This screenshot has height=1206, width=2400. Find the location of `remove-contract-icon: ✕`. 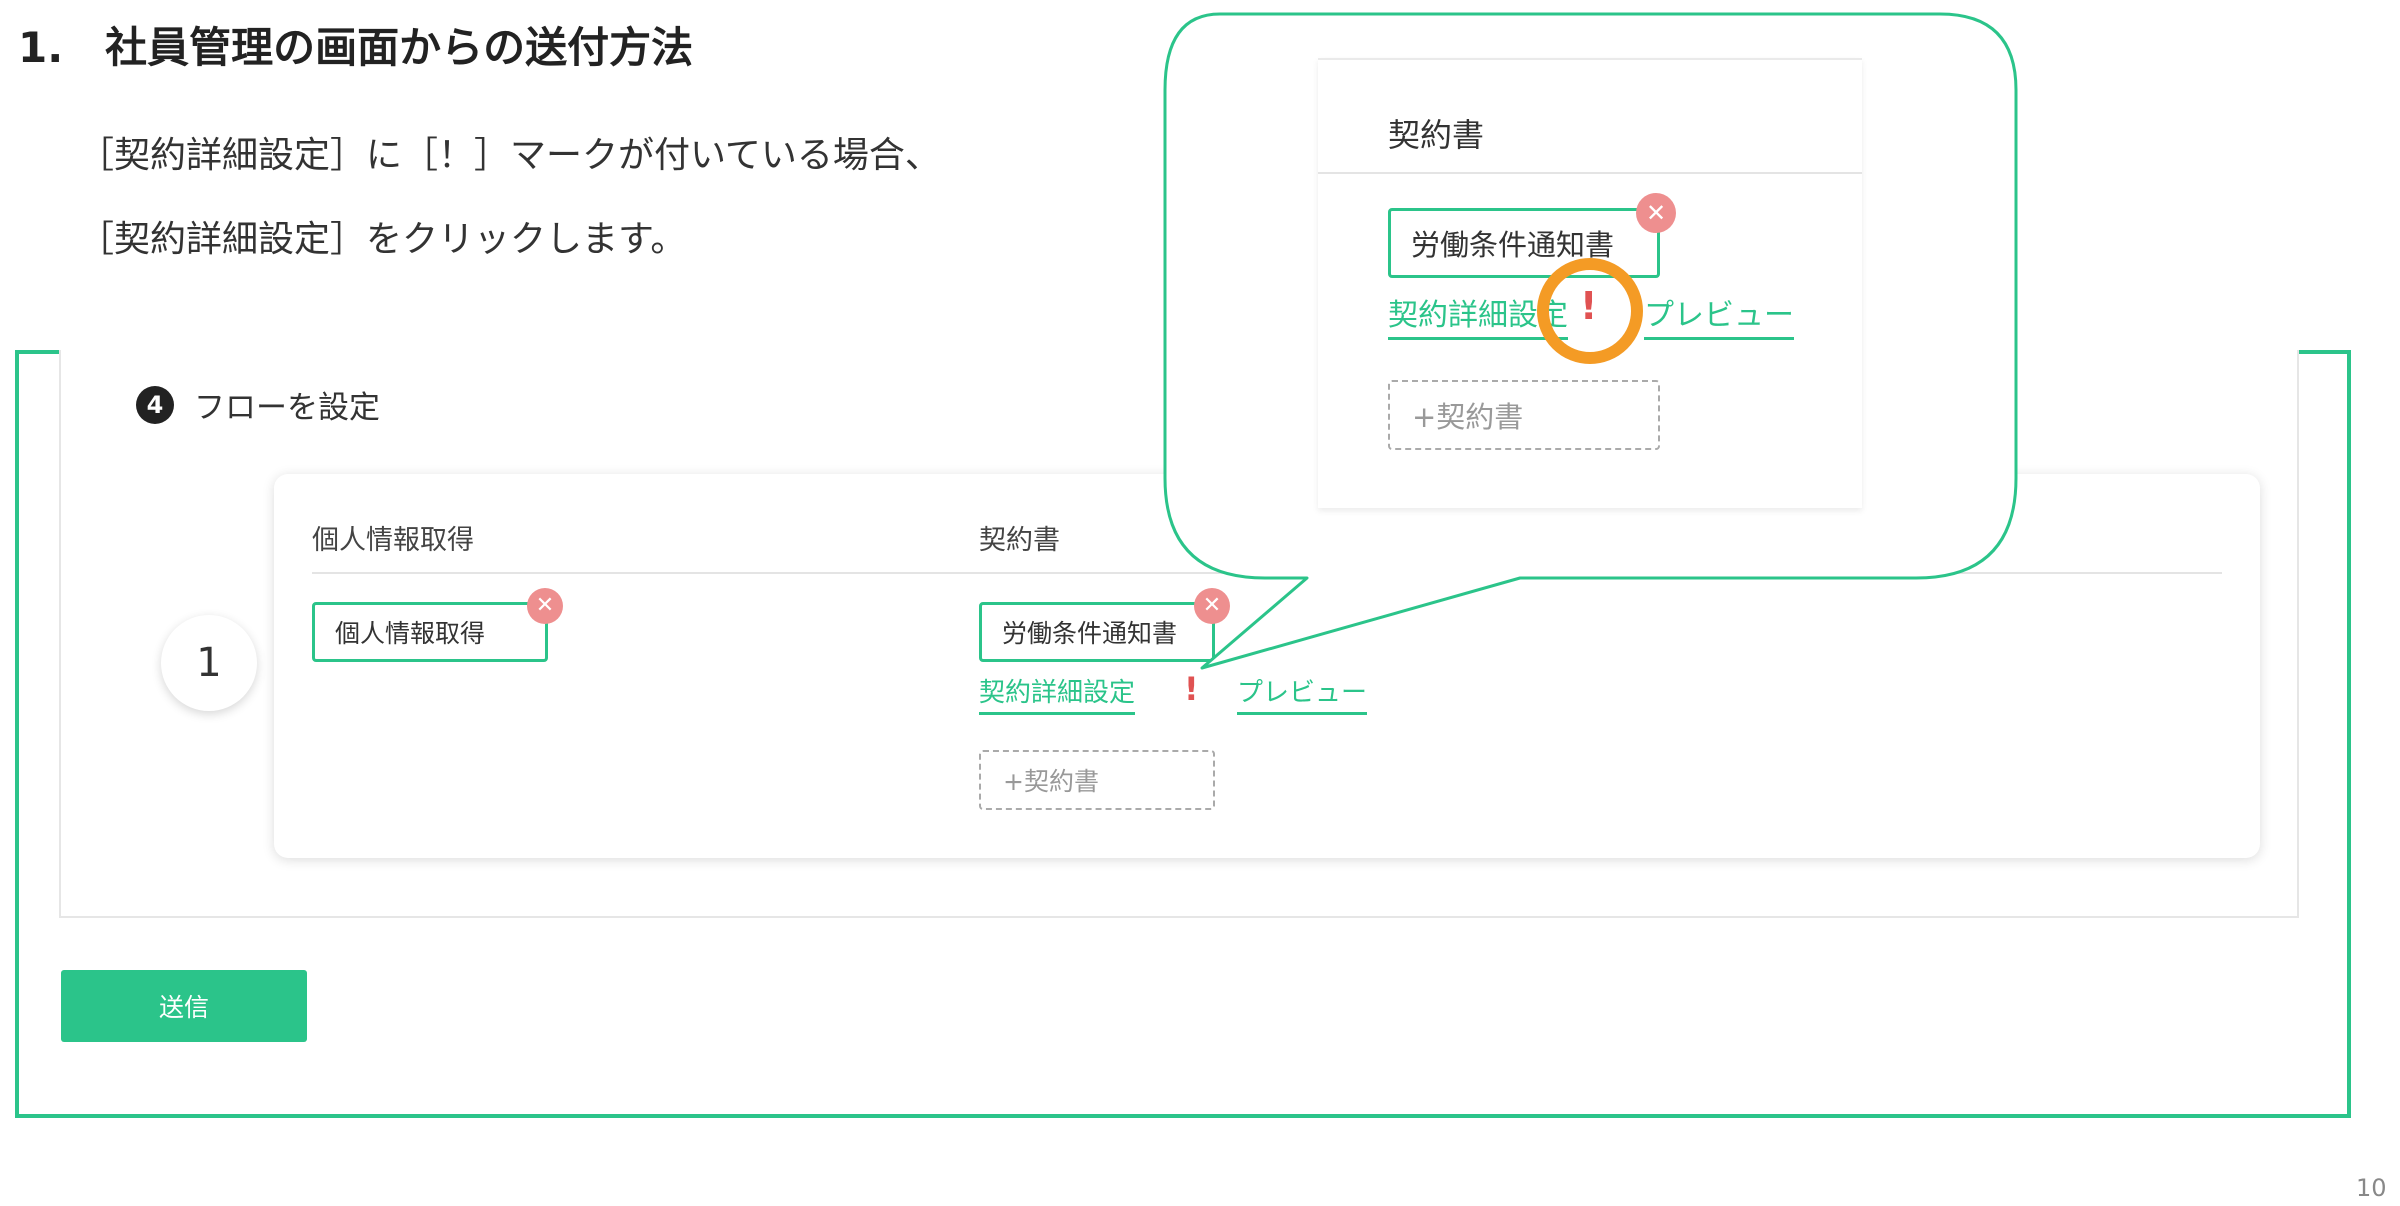

remove-contract-icon: ✕ is located at coordinates (1212, 606).